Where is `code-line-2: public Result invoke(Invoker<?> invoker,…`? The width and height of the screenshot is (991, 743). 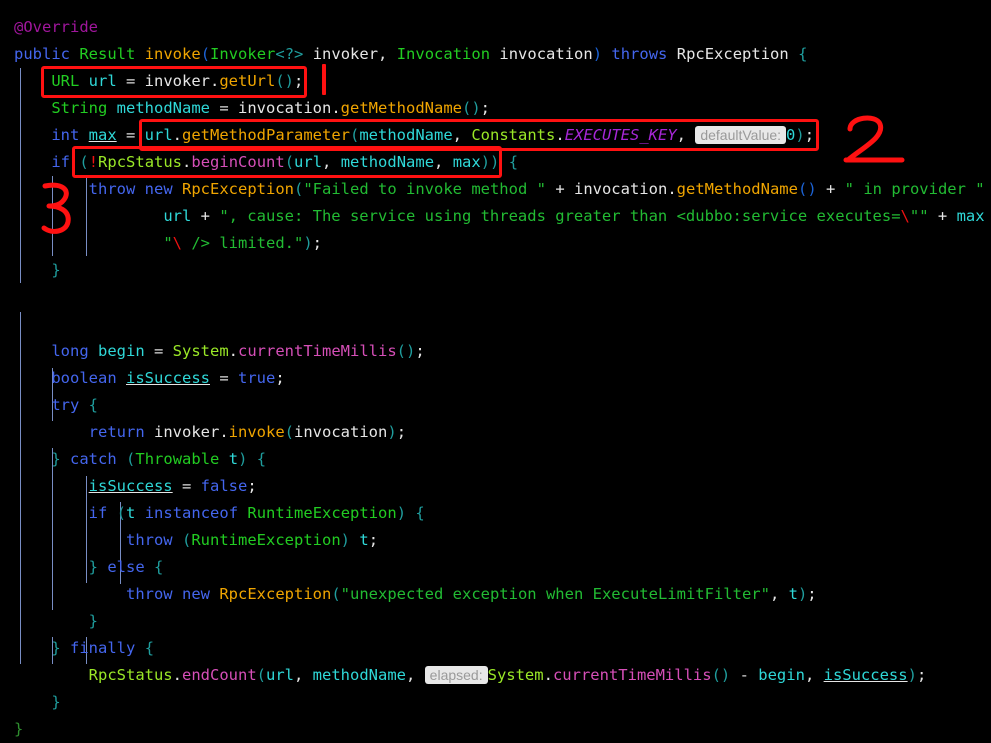 code-line-2: public Result invoke(Invoker<?> invoker,… is located at coordinates (495, 54).